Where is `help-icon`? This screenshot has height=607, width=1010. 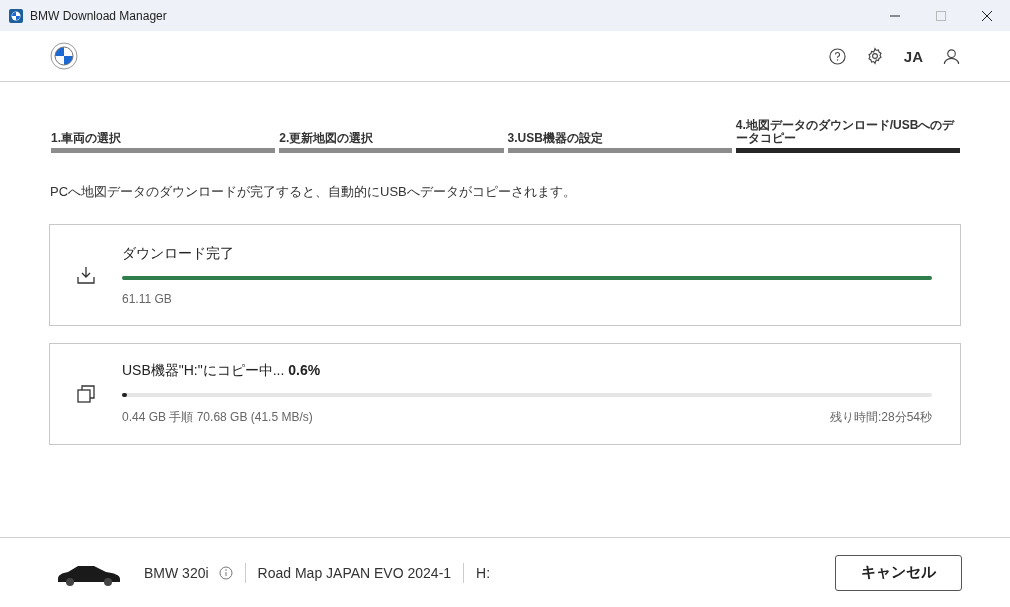 help-icon is located at coordinates (837, 56).